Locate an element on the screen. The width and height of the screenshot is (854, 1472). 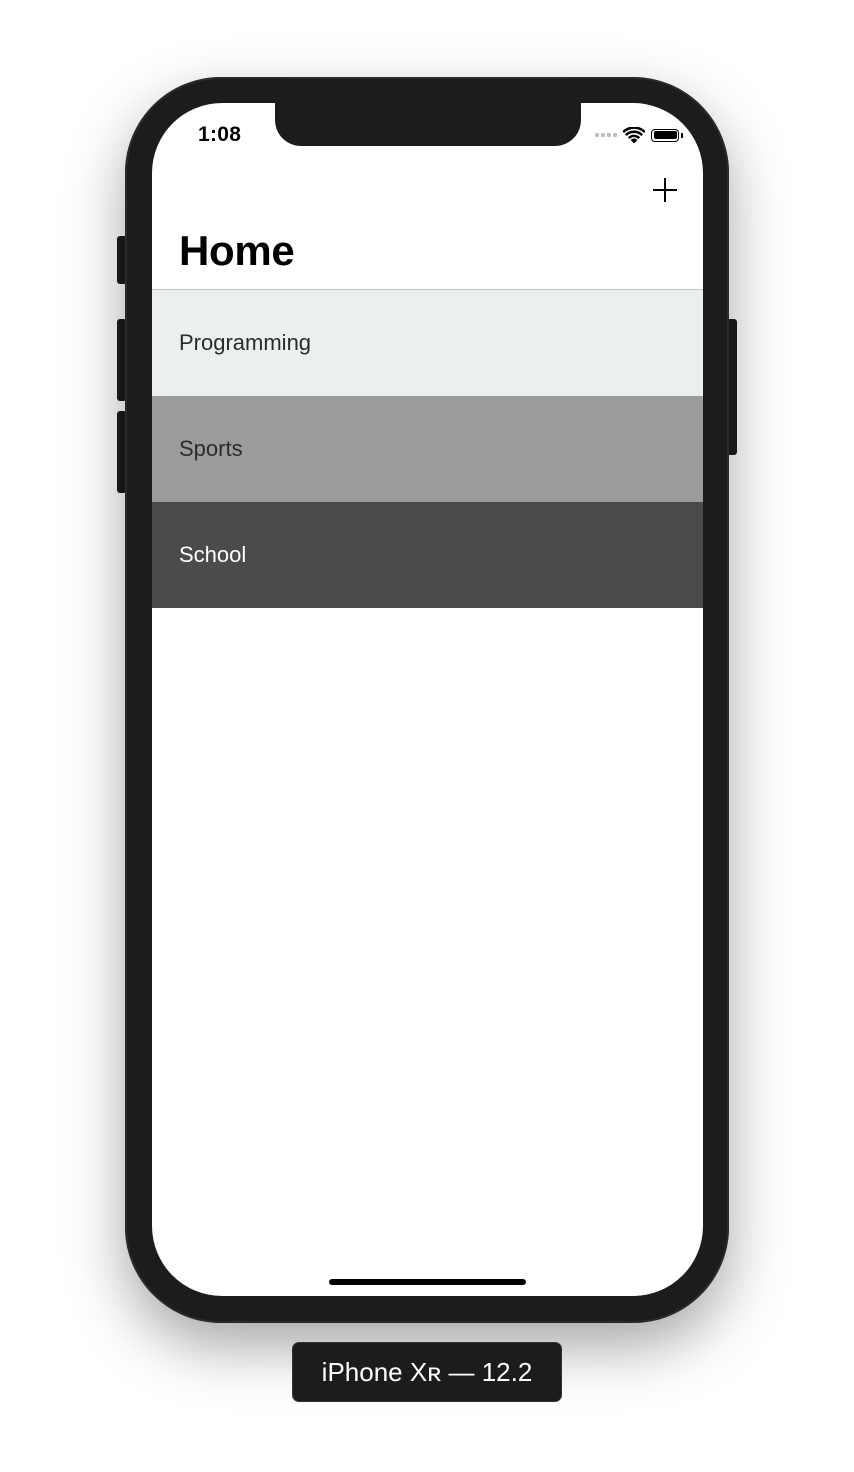
list-item-sports: Sports is located at coordinates (427, 449).